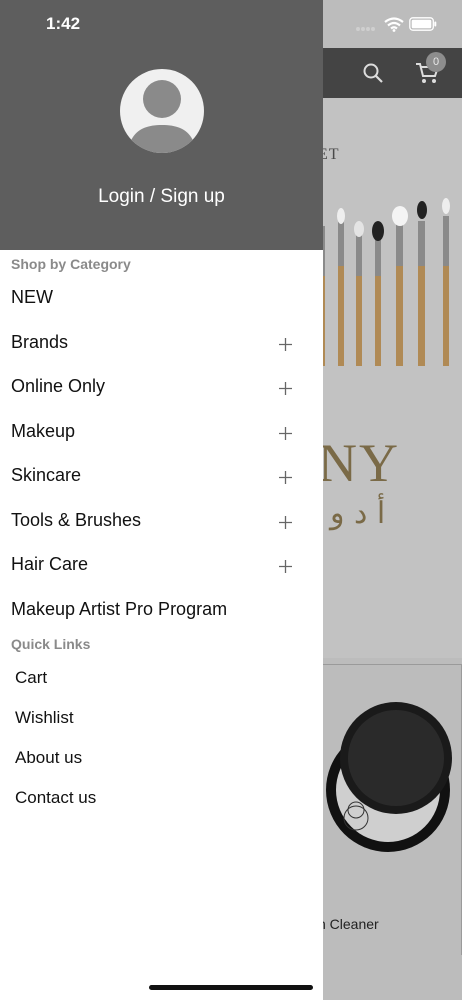  What do you see at coordinates (161, 522) in the screenshot?
I see `category-item-tools-brushes: Tools & Brushes` at bounding box center [161, 522].